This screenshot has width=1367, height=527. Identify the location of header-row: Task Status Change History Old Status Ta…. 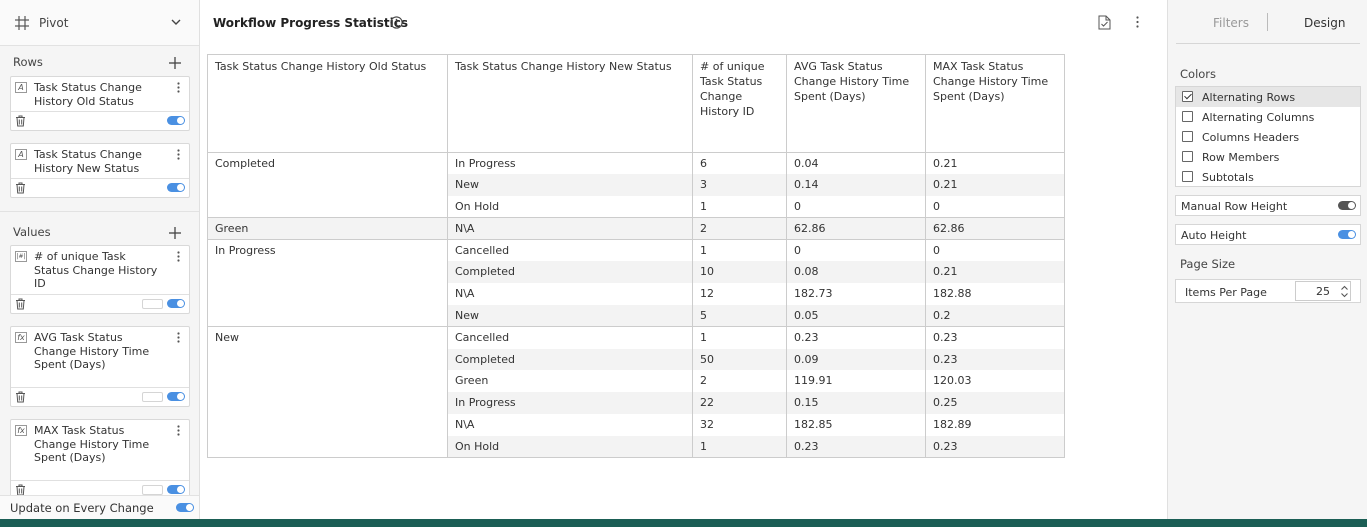
(636, 103).